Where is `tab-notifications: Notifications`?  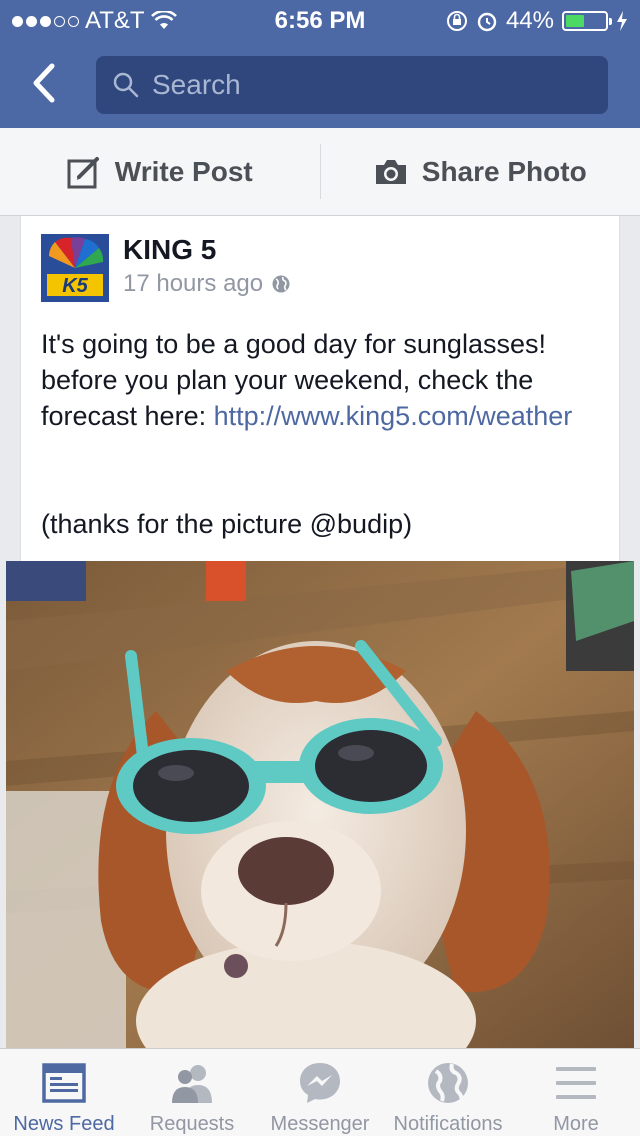
tab-notifications: Notifications is located at coordinates (448, 1092).